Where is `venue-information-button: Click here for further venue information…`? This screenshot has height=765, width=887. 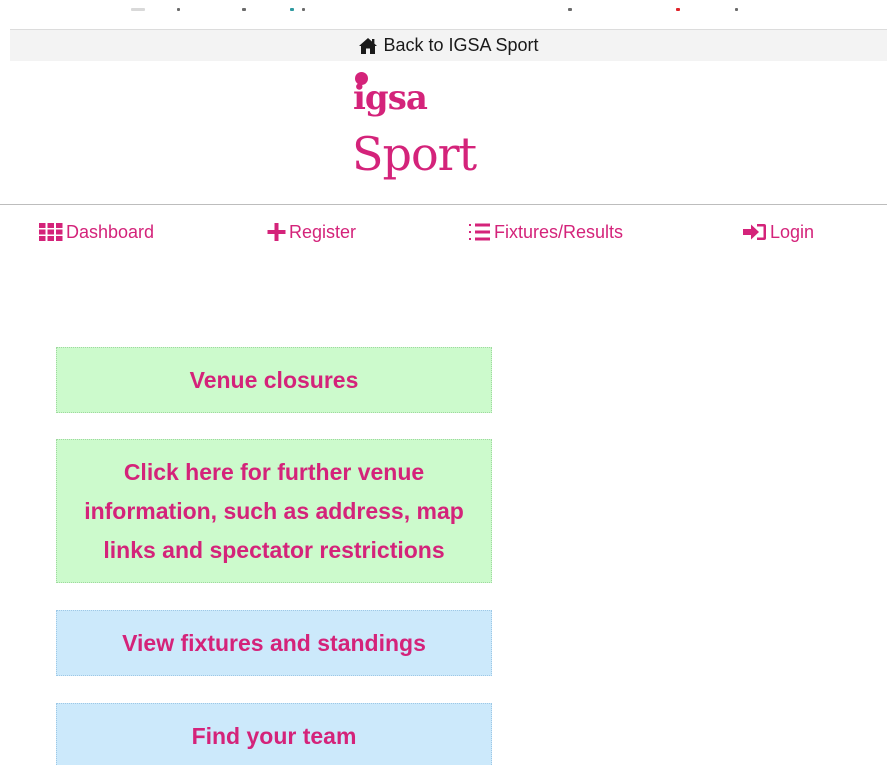 venue-information-button: Click here for further venue information… is located at coordinates (274, 511).